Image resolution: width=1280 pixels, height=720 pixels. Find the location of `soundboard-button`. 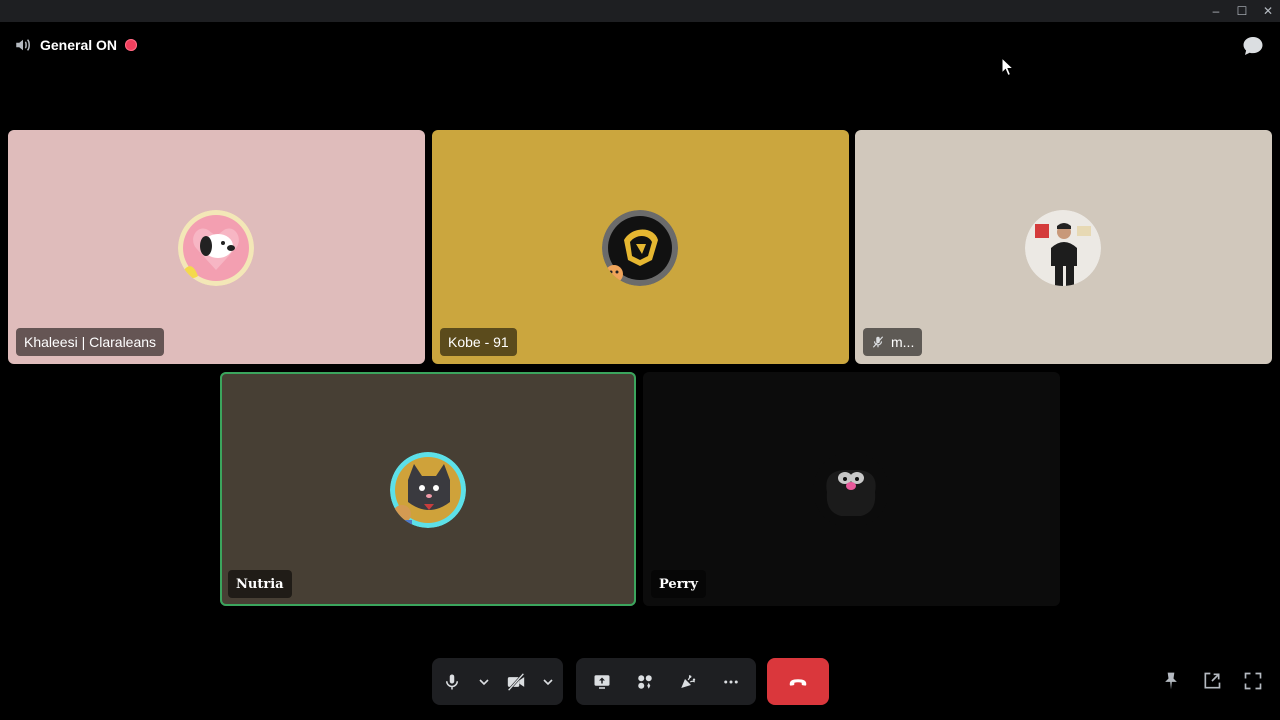

soundboard-button is located at coordinates (688, 682).